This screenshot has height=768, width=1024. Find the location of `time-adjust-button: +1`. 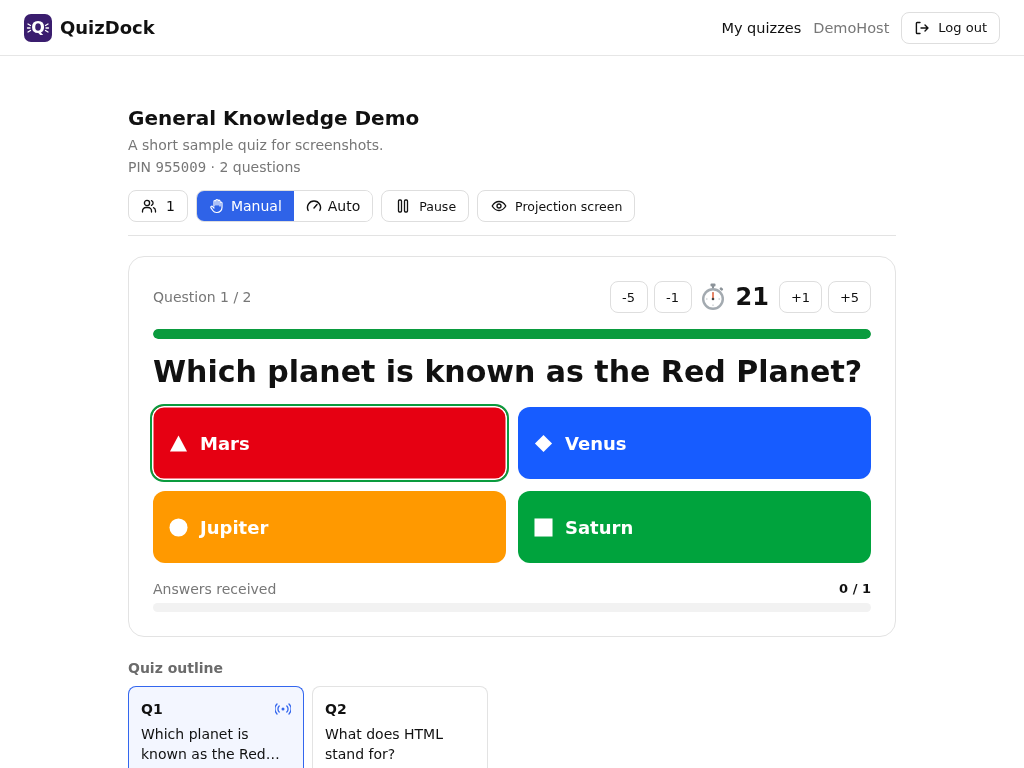

time-adjust-button: +1 is located at coordinates (800, 297).